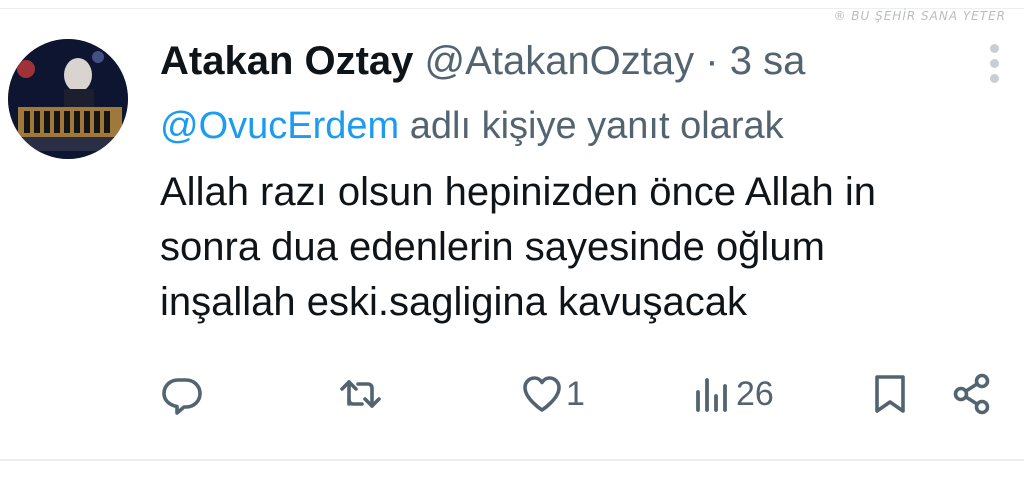 This screenshot has height=483, width=1024. I want to click on tweet-text-line: inşallah eski.sagligina kavuşacak, so click(453, 302).